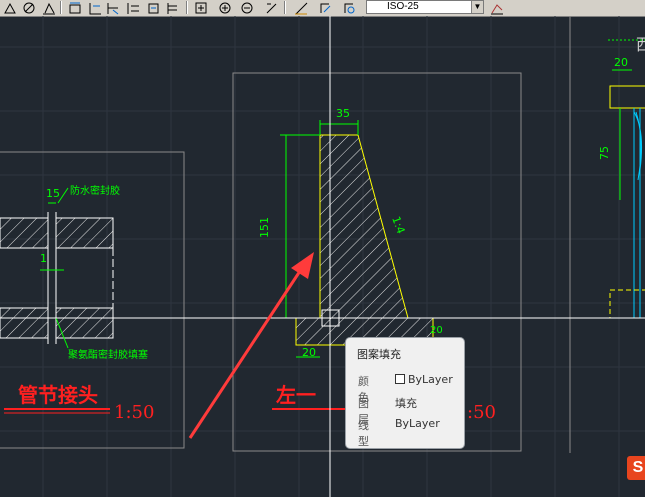 This screenshot has height=497, width=645. Describe the element at coordinates (300, 7) in the screenshot. I see `dim-angular-icon` at that location.